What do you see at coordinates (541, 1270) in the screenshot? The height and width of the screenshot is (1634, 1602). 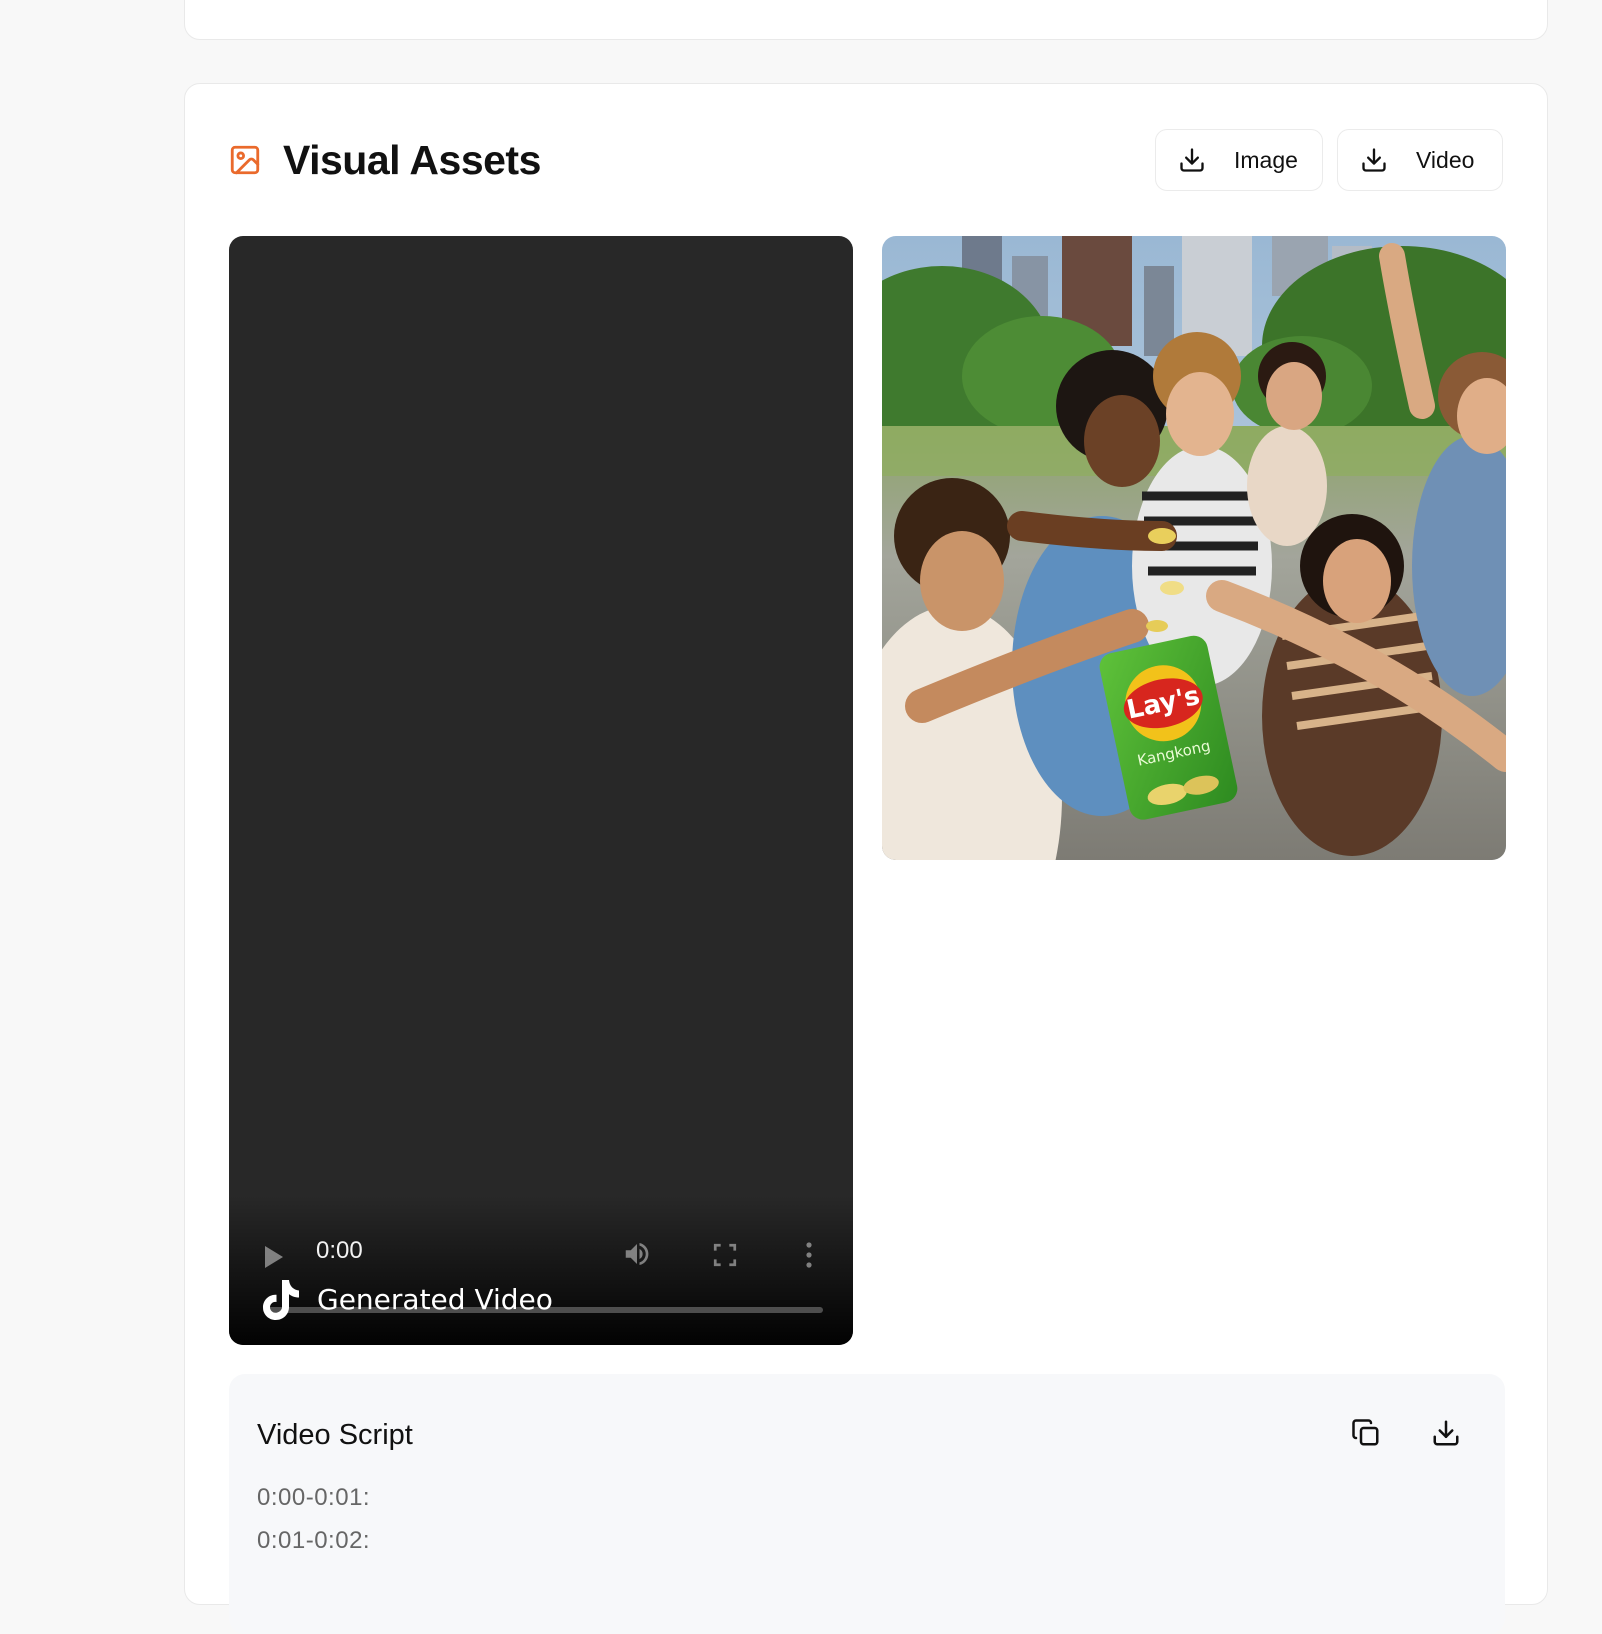 I see `video-controls-gradient` at bounding box center [541, 1270].